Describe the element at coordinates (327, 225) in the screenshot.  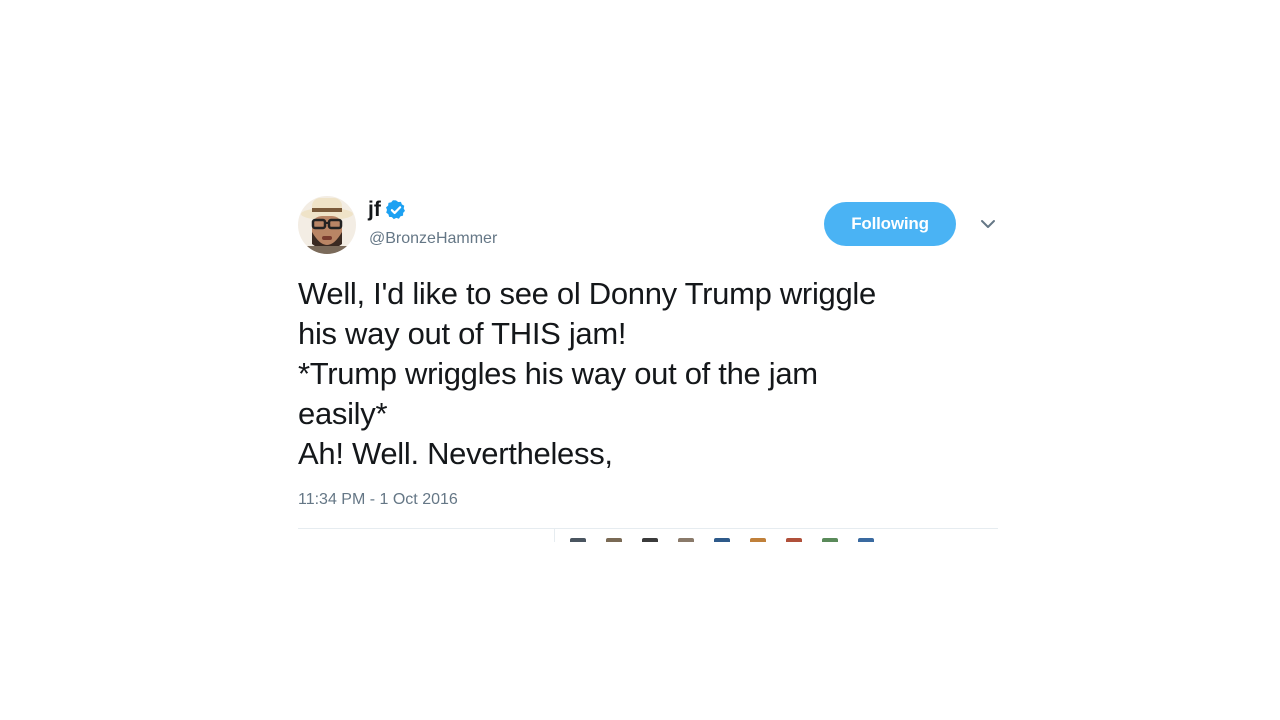
I see `avatar` at that location.